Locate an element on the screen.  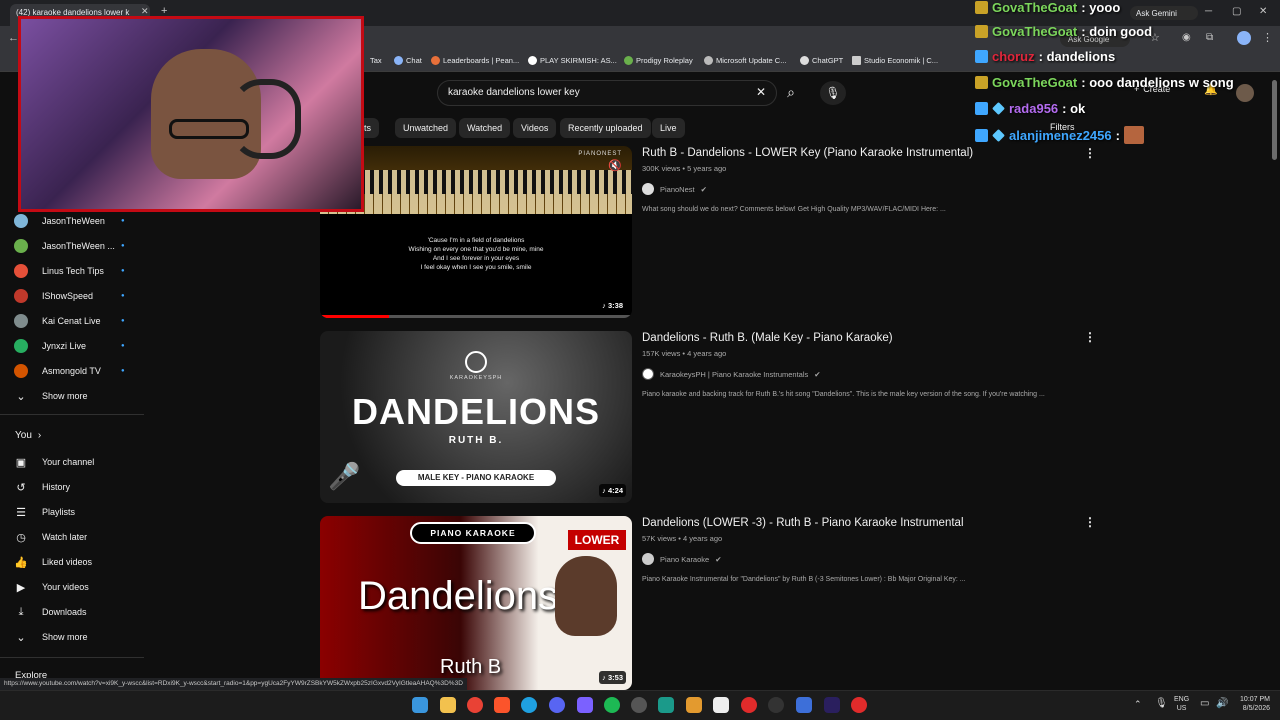
search-button: ⌕ is located at coordinates (791, 93).